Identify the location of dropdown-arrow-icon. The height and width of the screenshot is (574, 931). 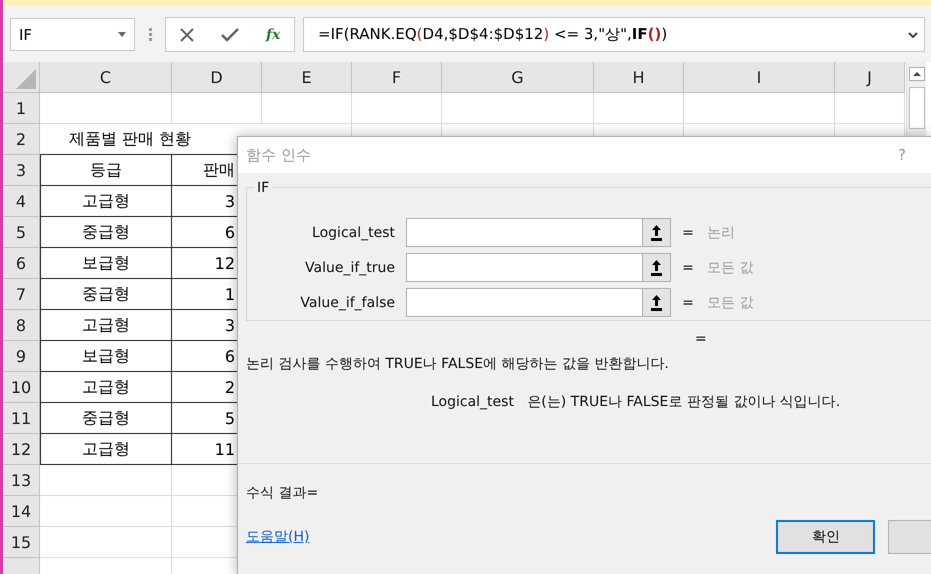
(122, 34).